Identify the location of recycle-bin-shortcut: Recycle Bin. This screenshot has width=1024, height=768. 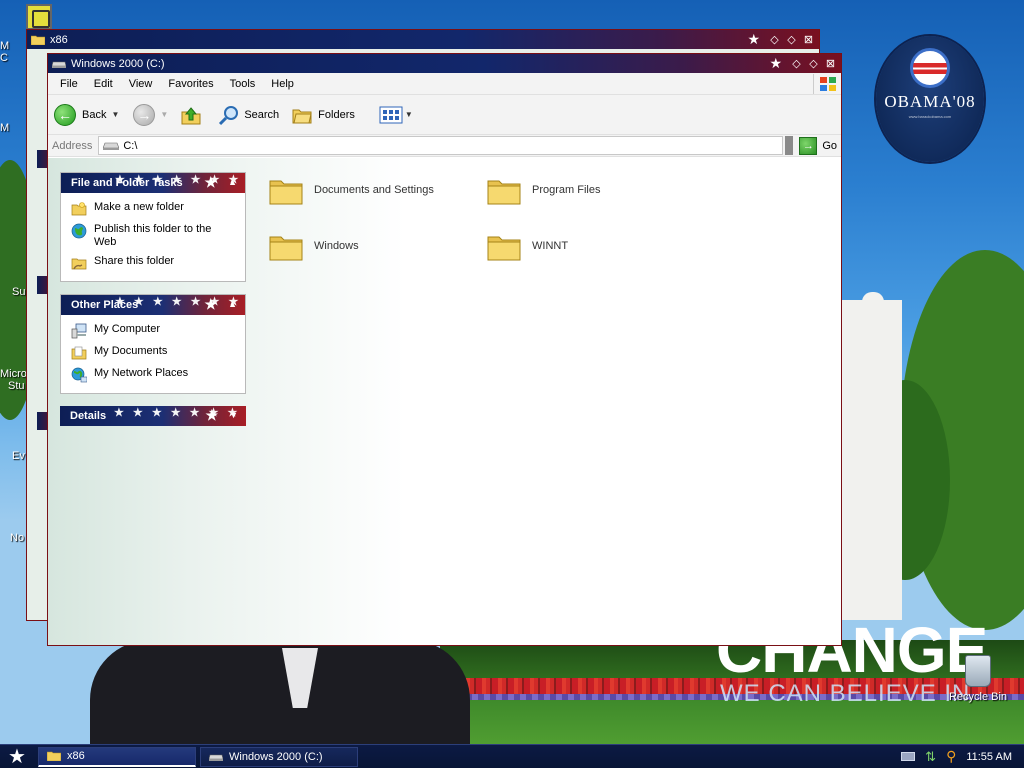
(978, 679).